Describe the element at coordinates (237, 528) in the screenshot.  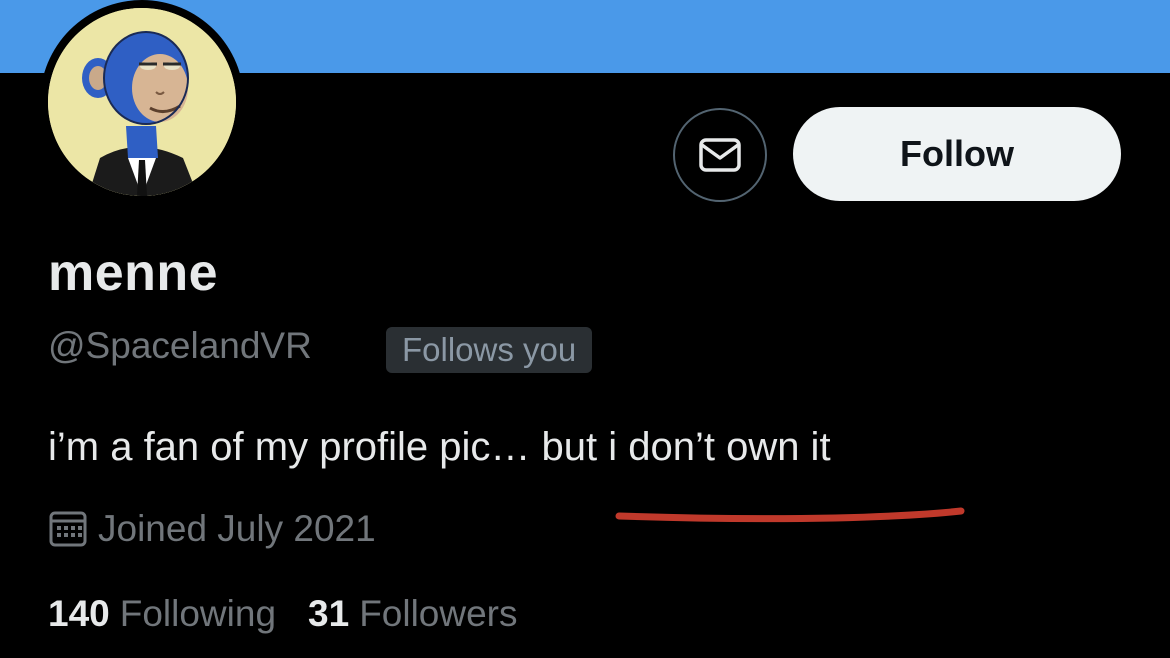
I see `joined-text: Joined July 2021` at that location.